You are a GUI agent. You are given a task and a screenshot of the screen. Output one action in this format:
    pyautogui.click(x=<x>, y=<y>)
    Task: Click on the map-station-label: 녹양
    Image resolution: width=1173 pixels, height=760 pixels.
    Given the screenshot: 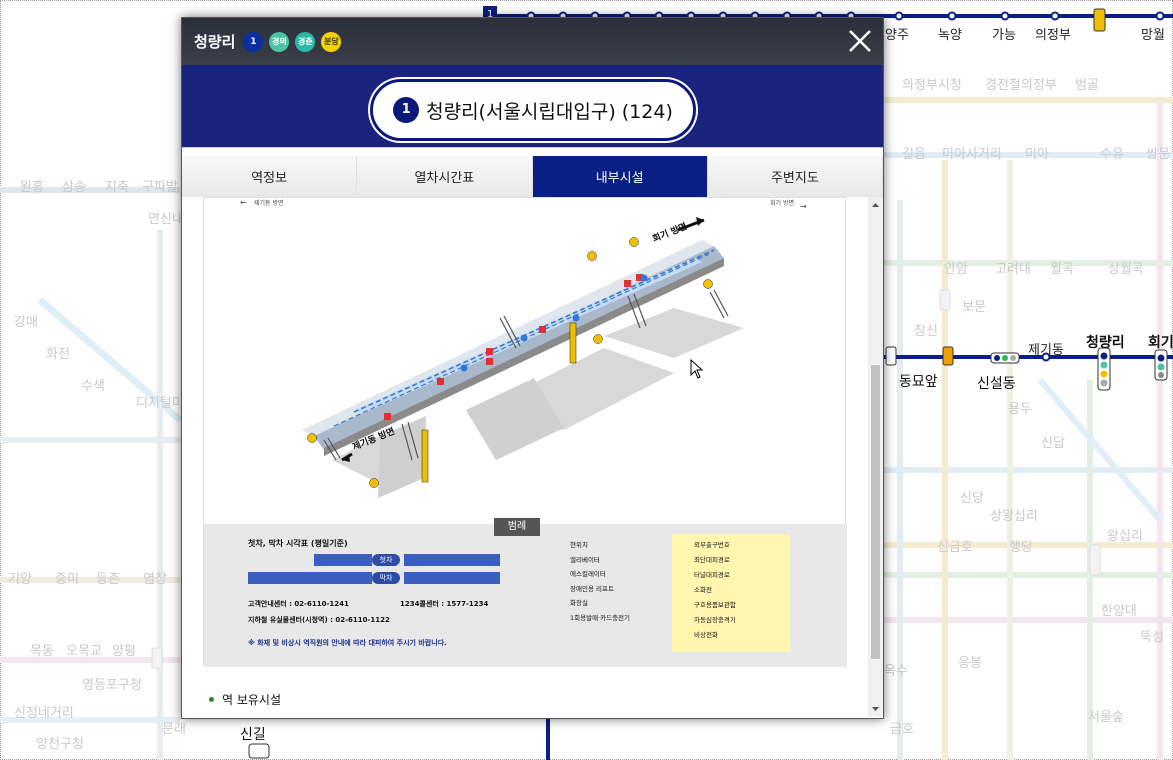 What is the action you would take?
    pyautogui.click(x=950, y=33)
    